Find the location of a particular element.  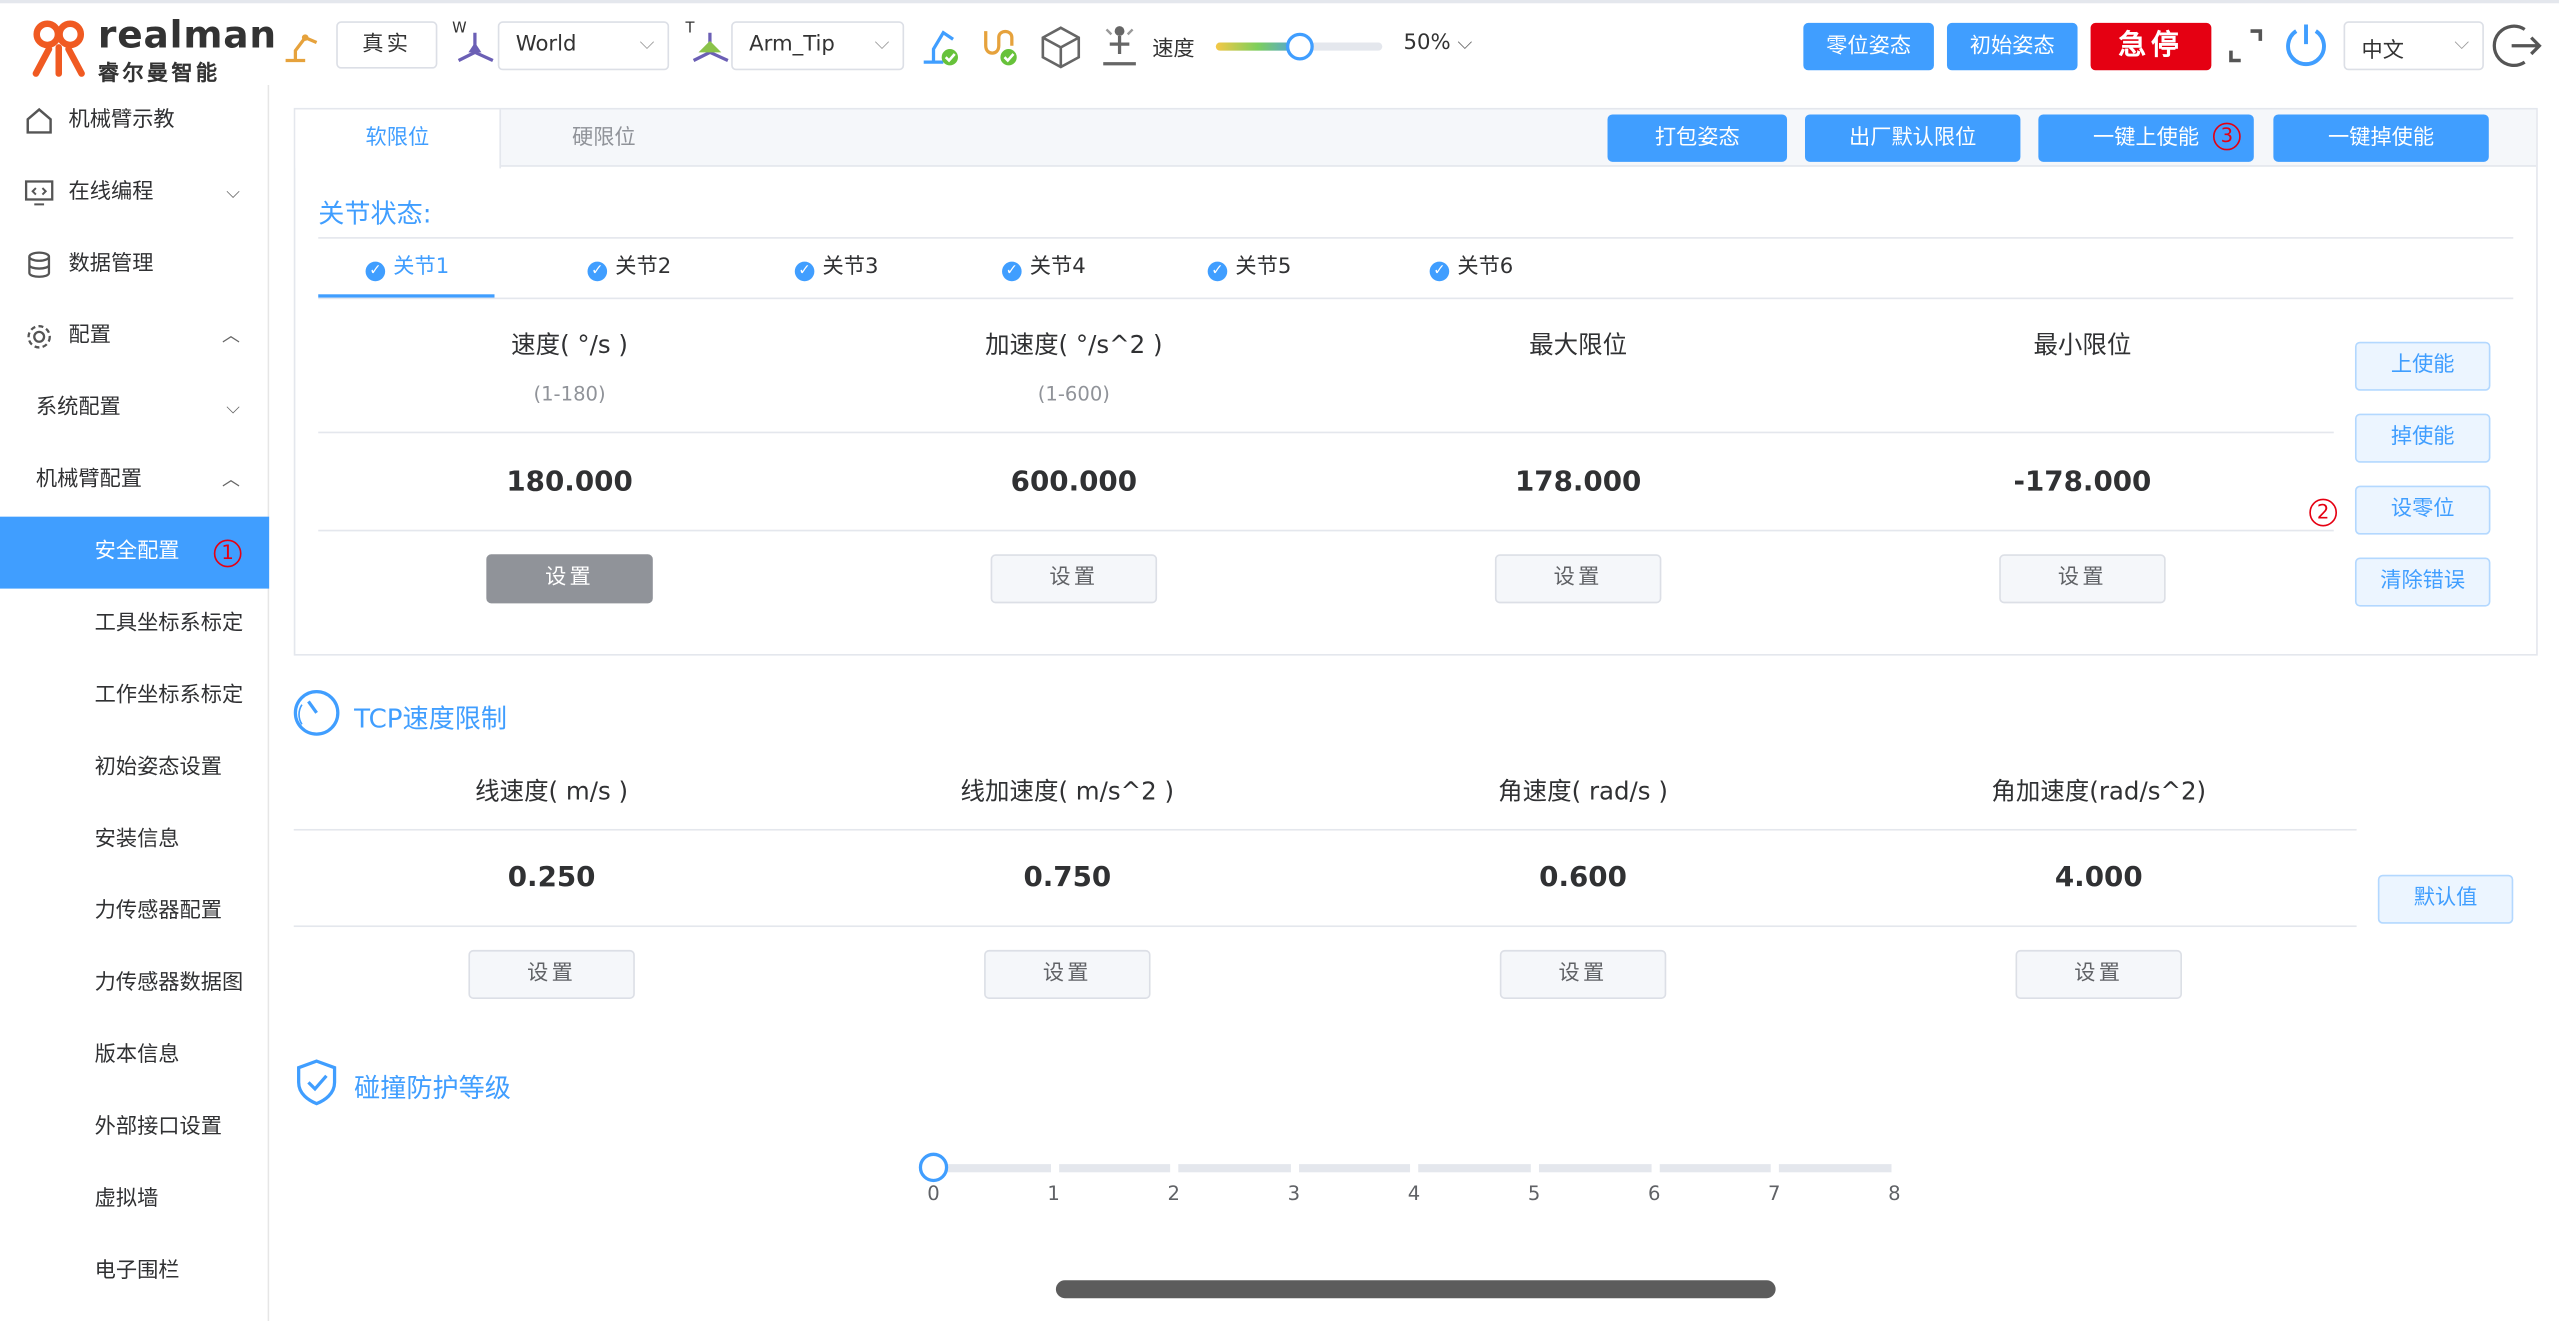

tcp-linear-speed-header: 线速度( m/s ) is located at coordinates (552, 791).